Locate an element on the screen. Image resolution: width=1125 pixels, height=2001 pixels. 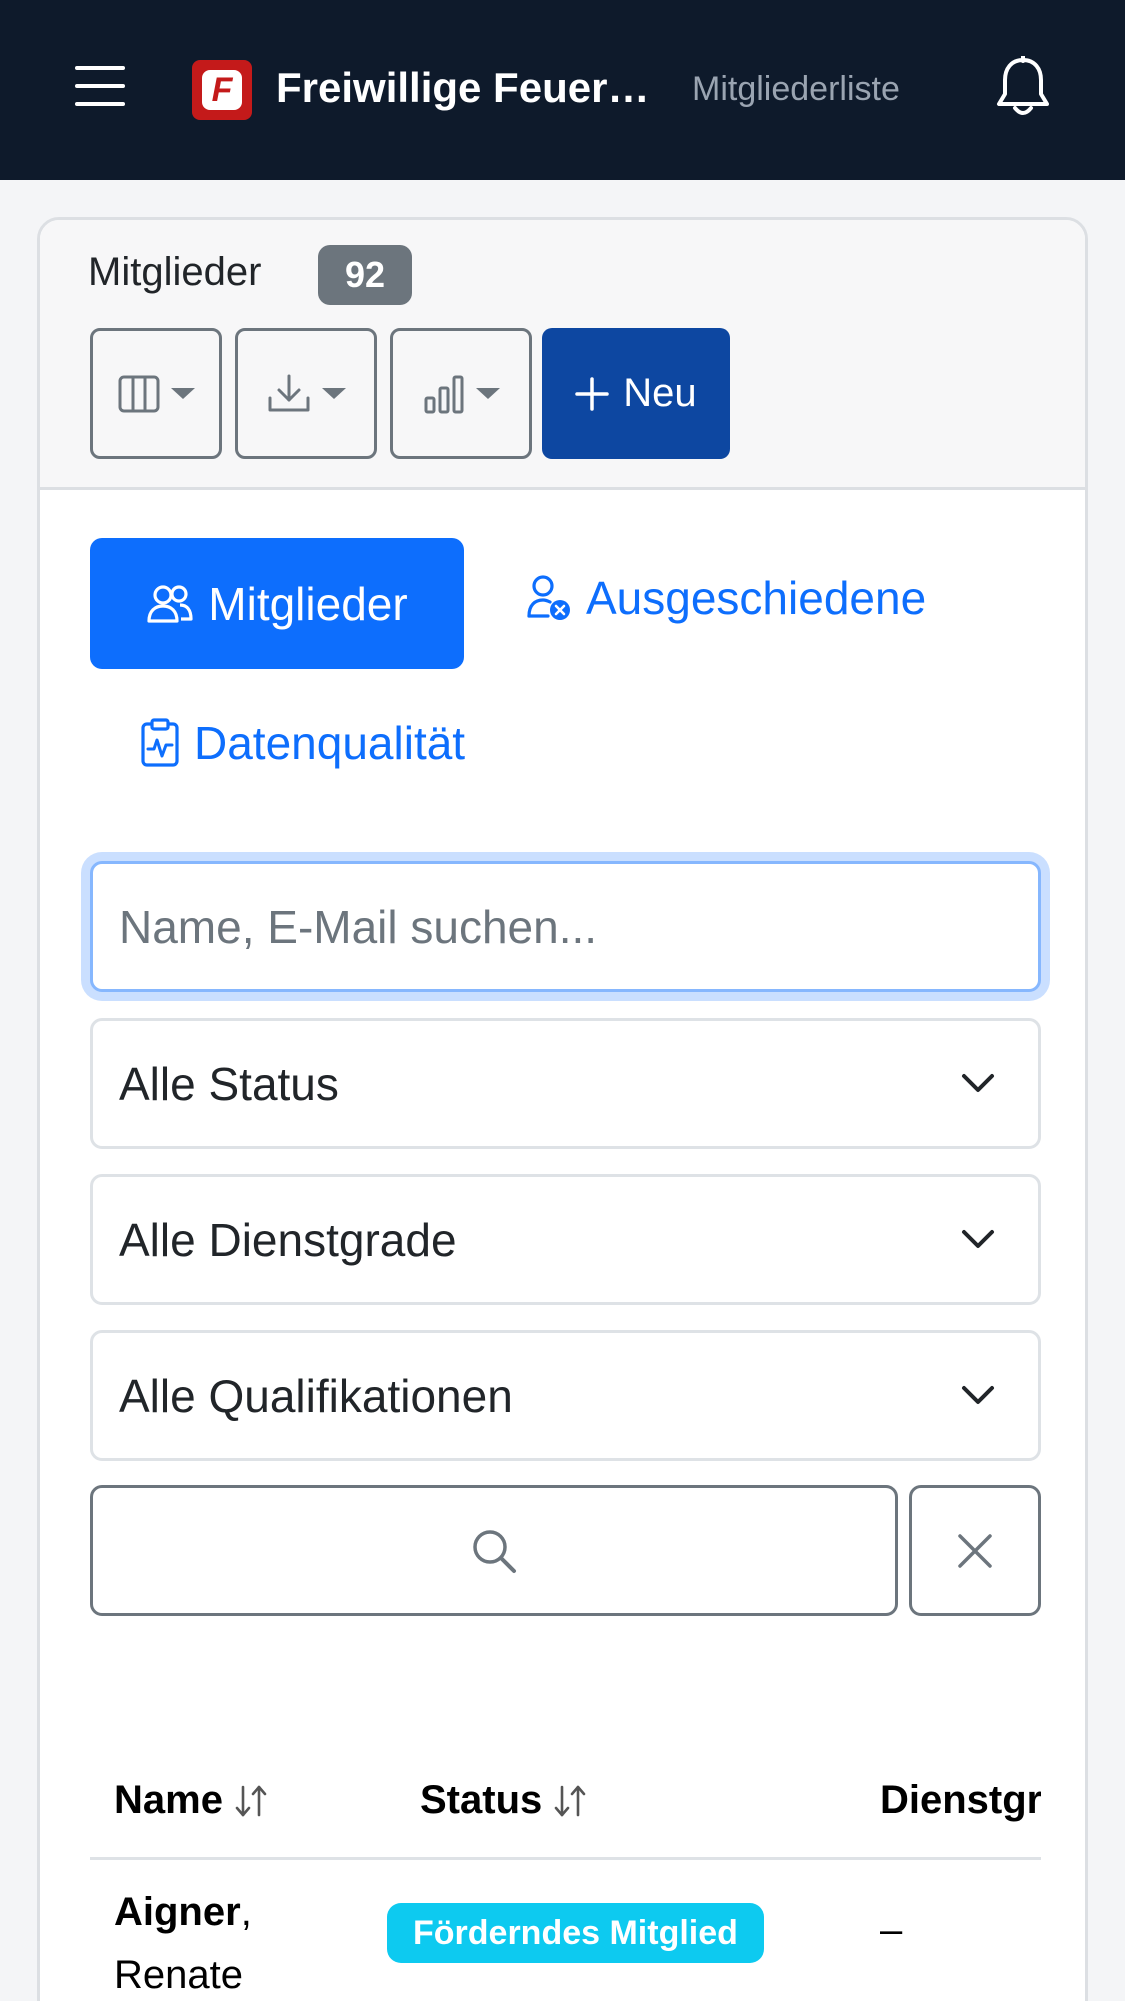
search-icon is located at coordinates (494, 1551).